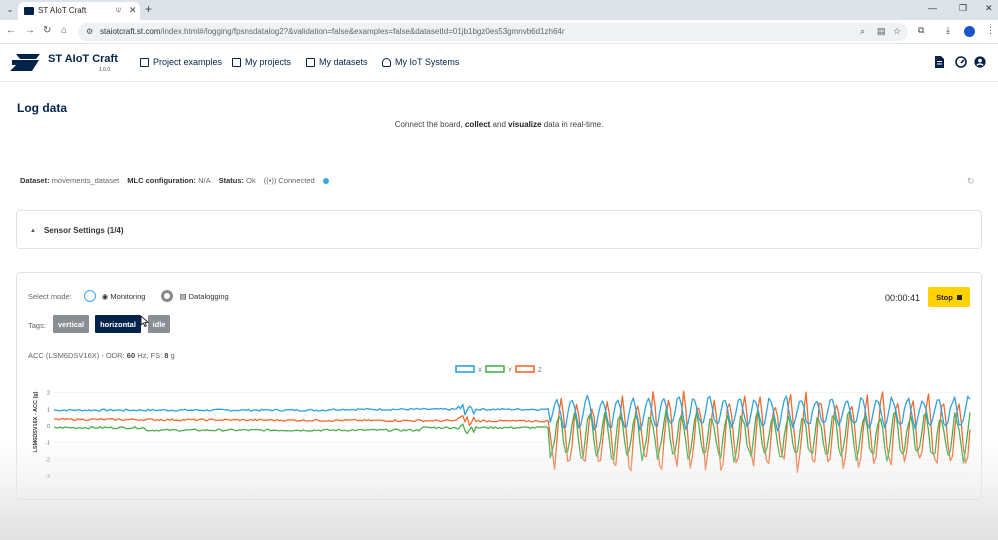 This screenshot has height=540, width=998. Describe the element at coordinates (236, 62) in the screenshot. I see `projects-icon` at that location.